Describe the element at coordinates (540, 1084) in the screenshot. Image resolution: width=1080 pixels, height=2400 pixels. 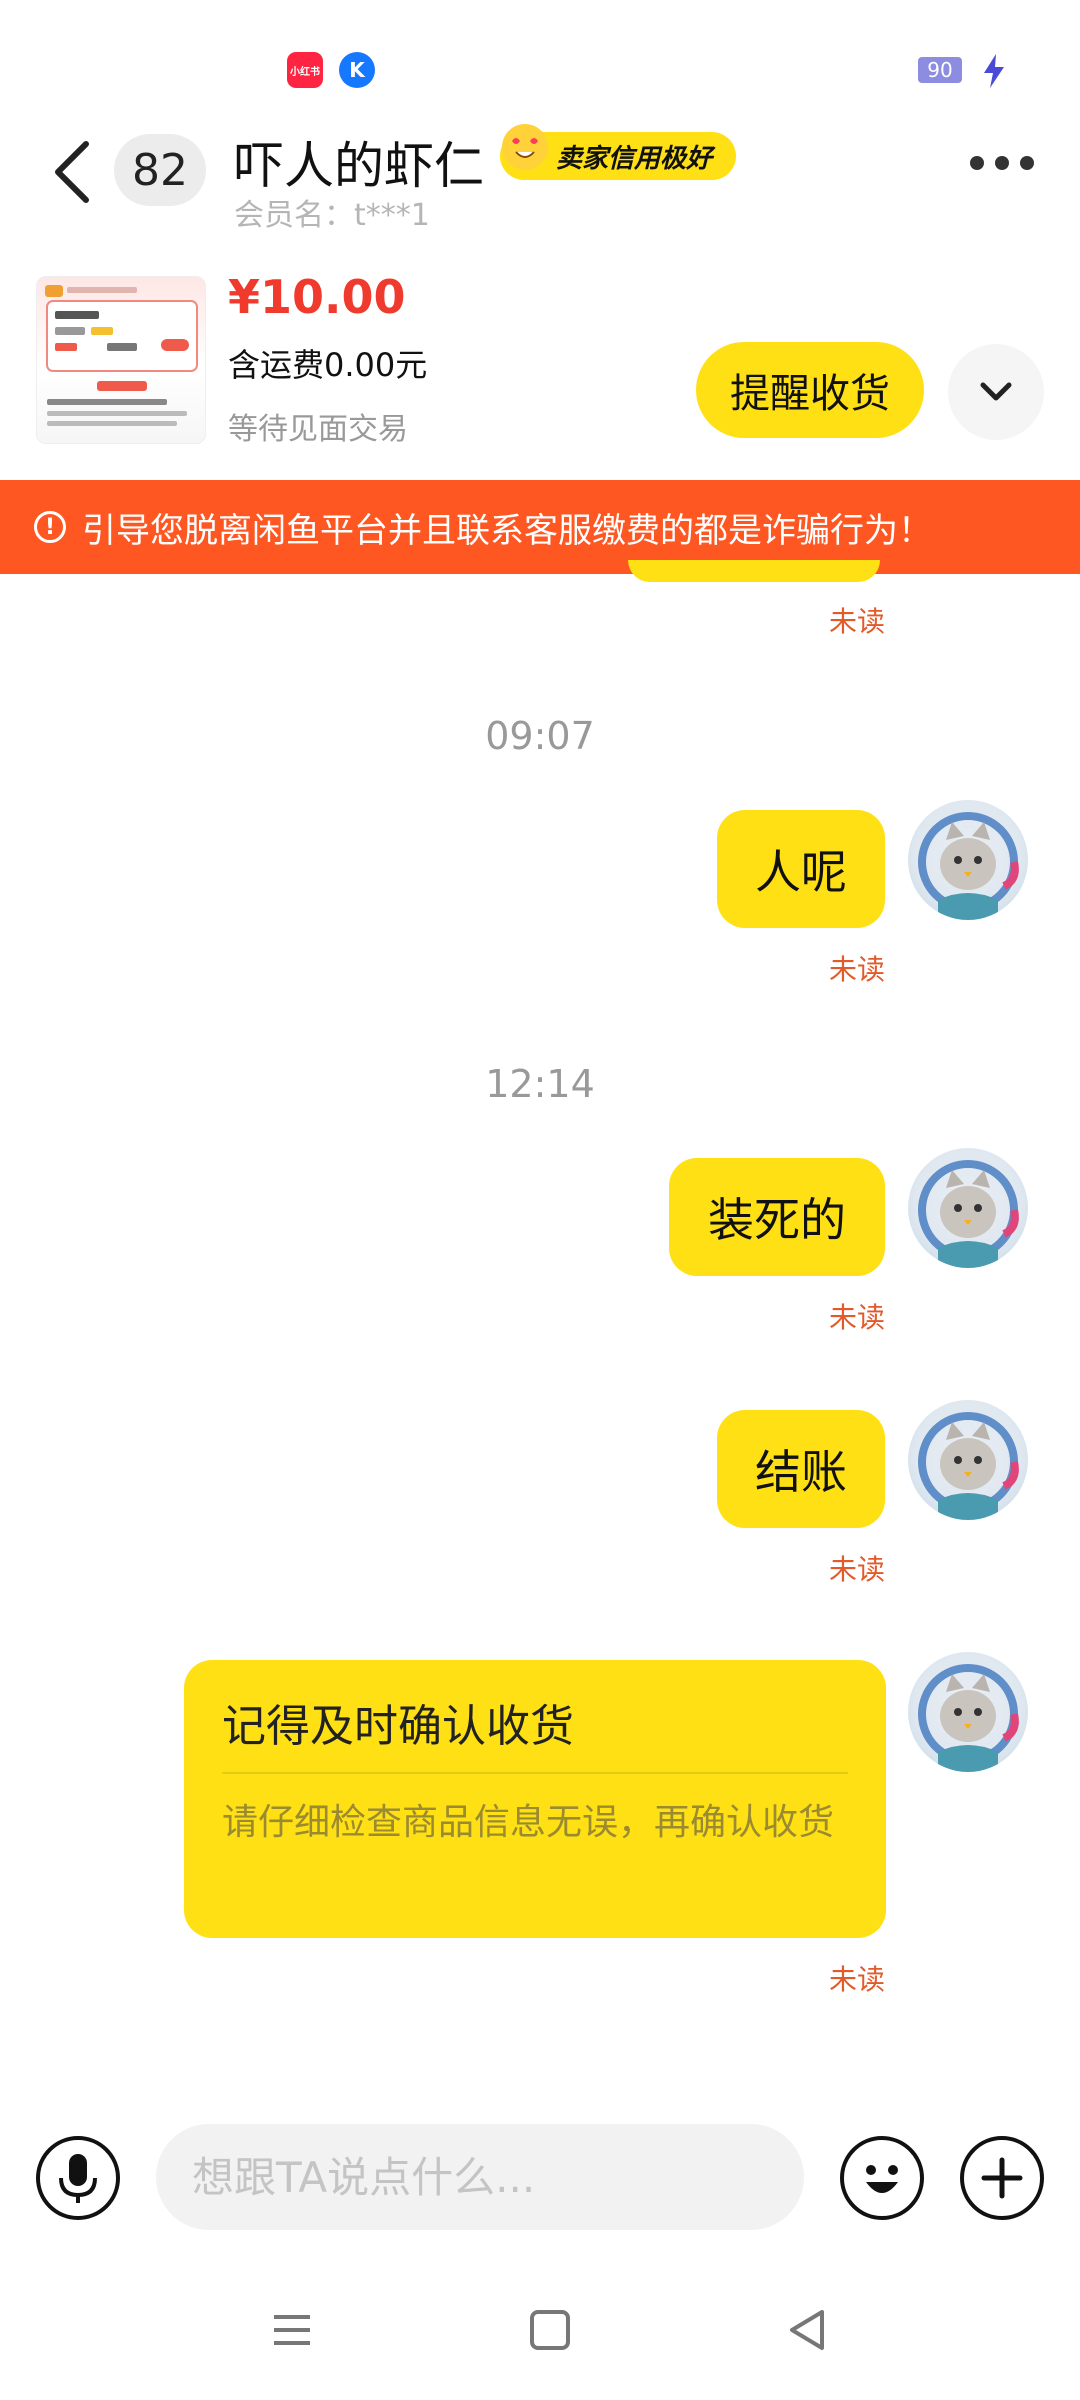
I see `timestamp: 12:14` at that location.